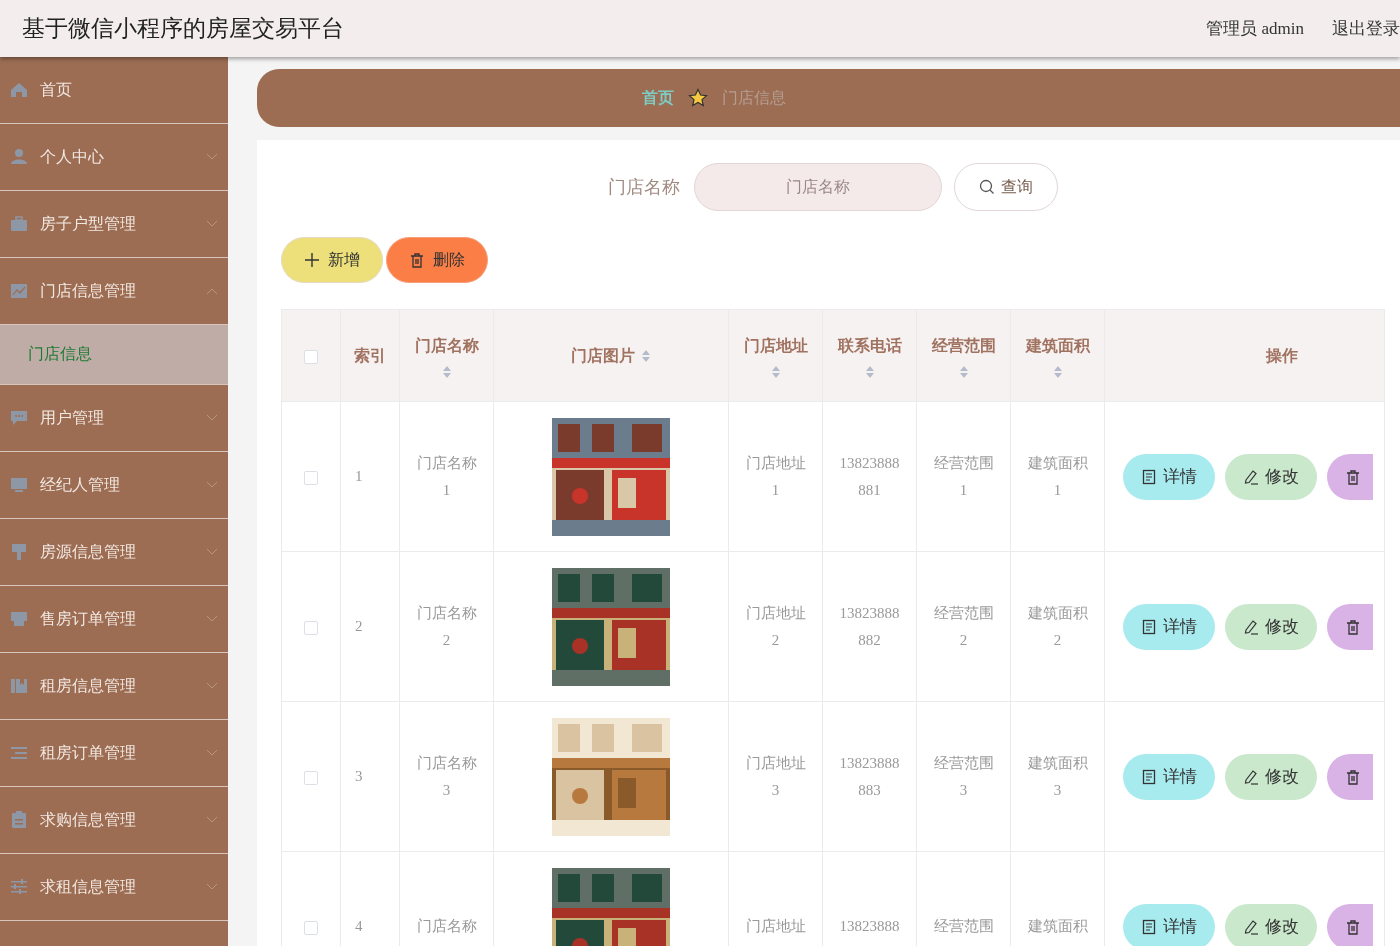 This screenshot has width=1400, height=946. Describe the element at coordinates (19, 887) in the screenshot. I see `sliders-icon` at that location.